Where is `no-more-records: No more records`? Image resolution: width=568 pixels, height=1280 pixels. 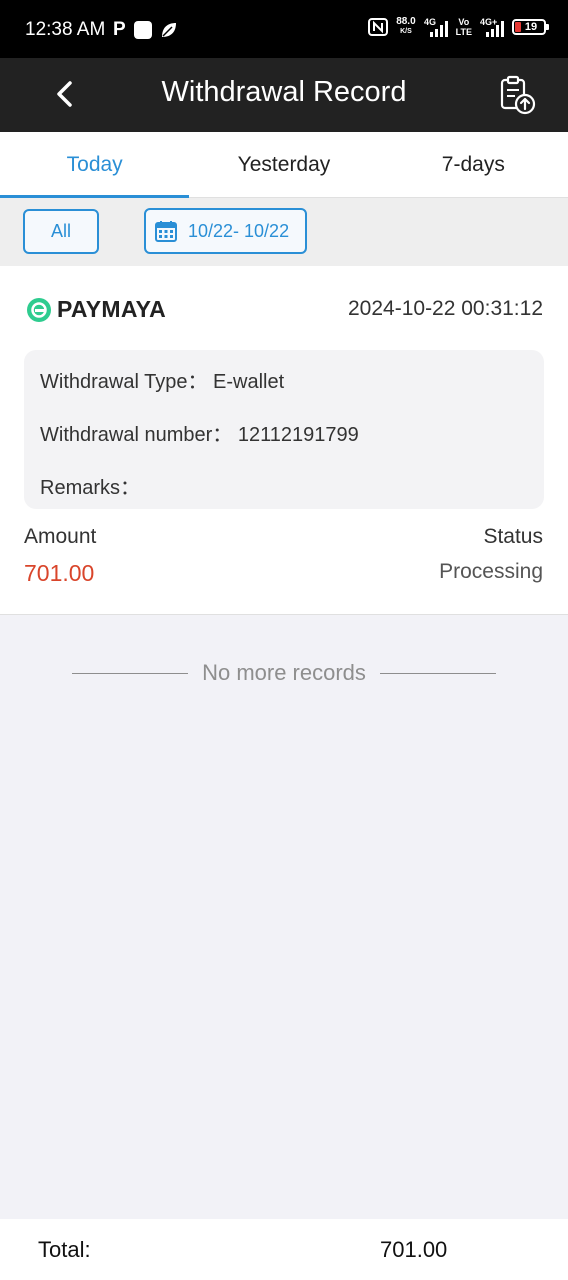 no-more-records: No more records is located at coordinates (284, 673).